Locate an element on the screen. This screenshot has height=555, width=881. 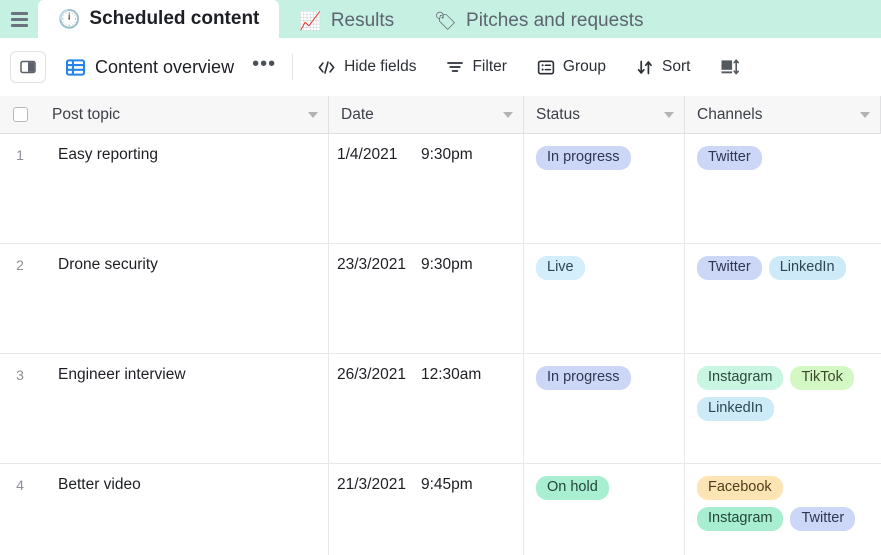
hide-fields-icon is located at coordinates (326, 67).